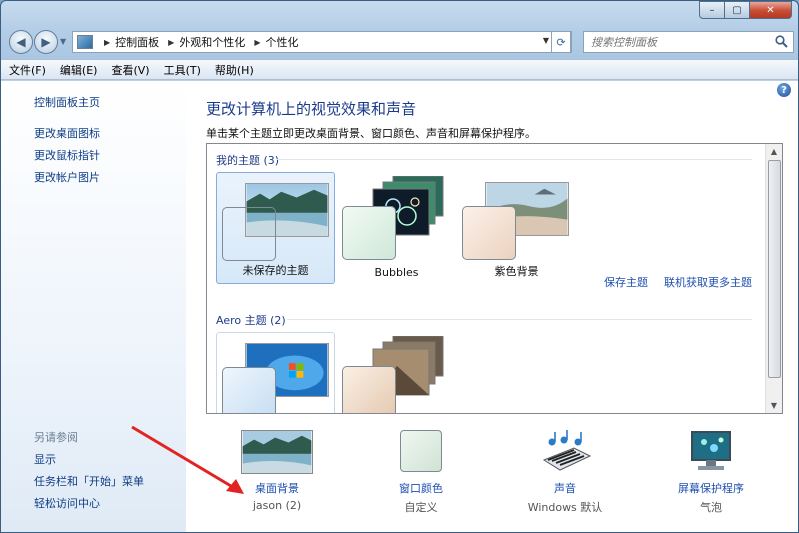  I want to click on navigation-bar: ◀ ▶ ▼ ▶ 控制面板 ▶ 外观和个性化 ▶ 个性化 ▼ ⟳, so click(400, 42).